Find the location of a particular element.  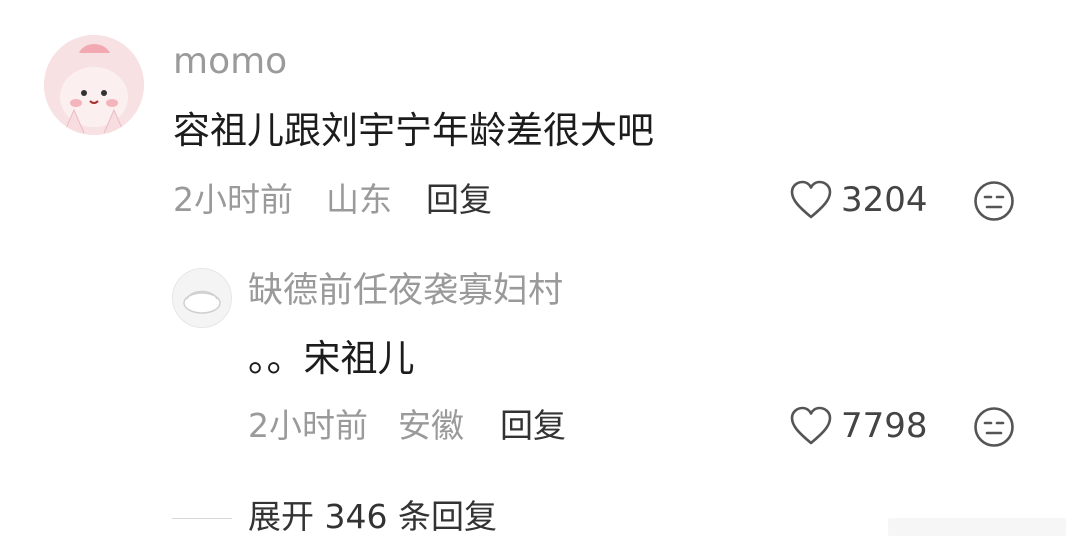

comment-location: 山东 is located at coordinates (359, 199).